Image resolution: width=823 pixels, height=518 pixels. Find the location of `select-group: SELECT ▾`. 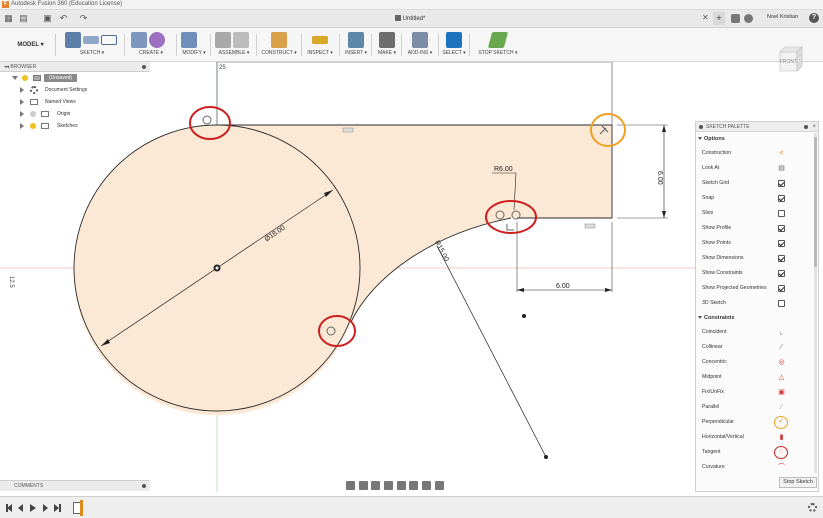

select-group: SELECT ▾ is located at coordinates (454, 45).